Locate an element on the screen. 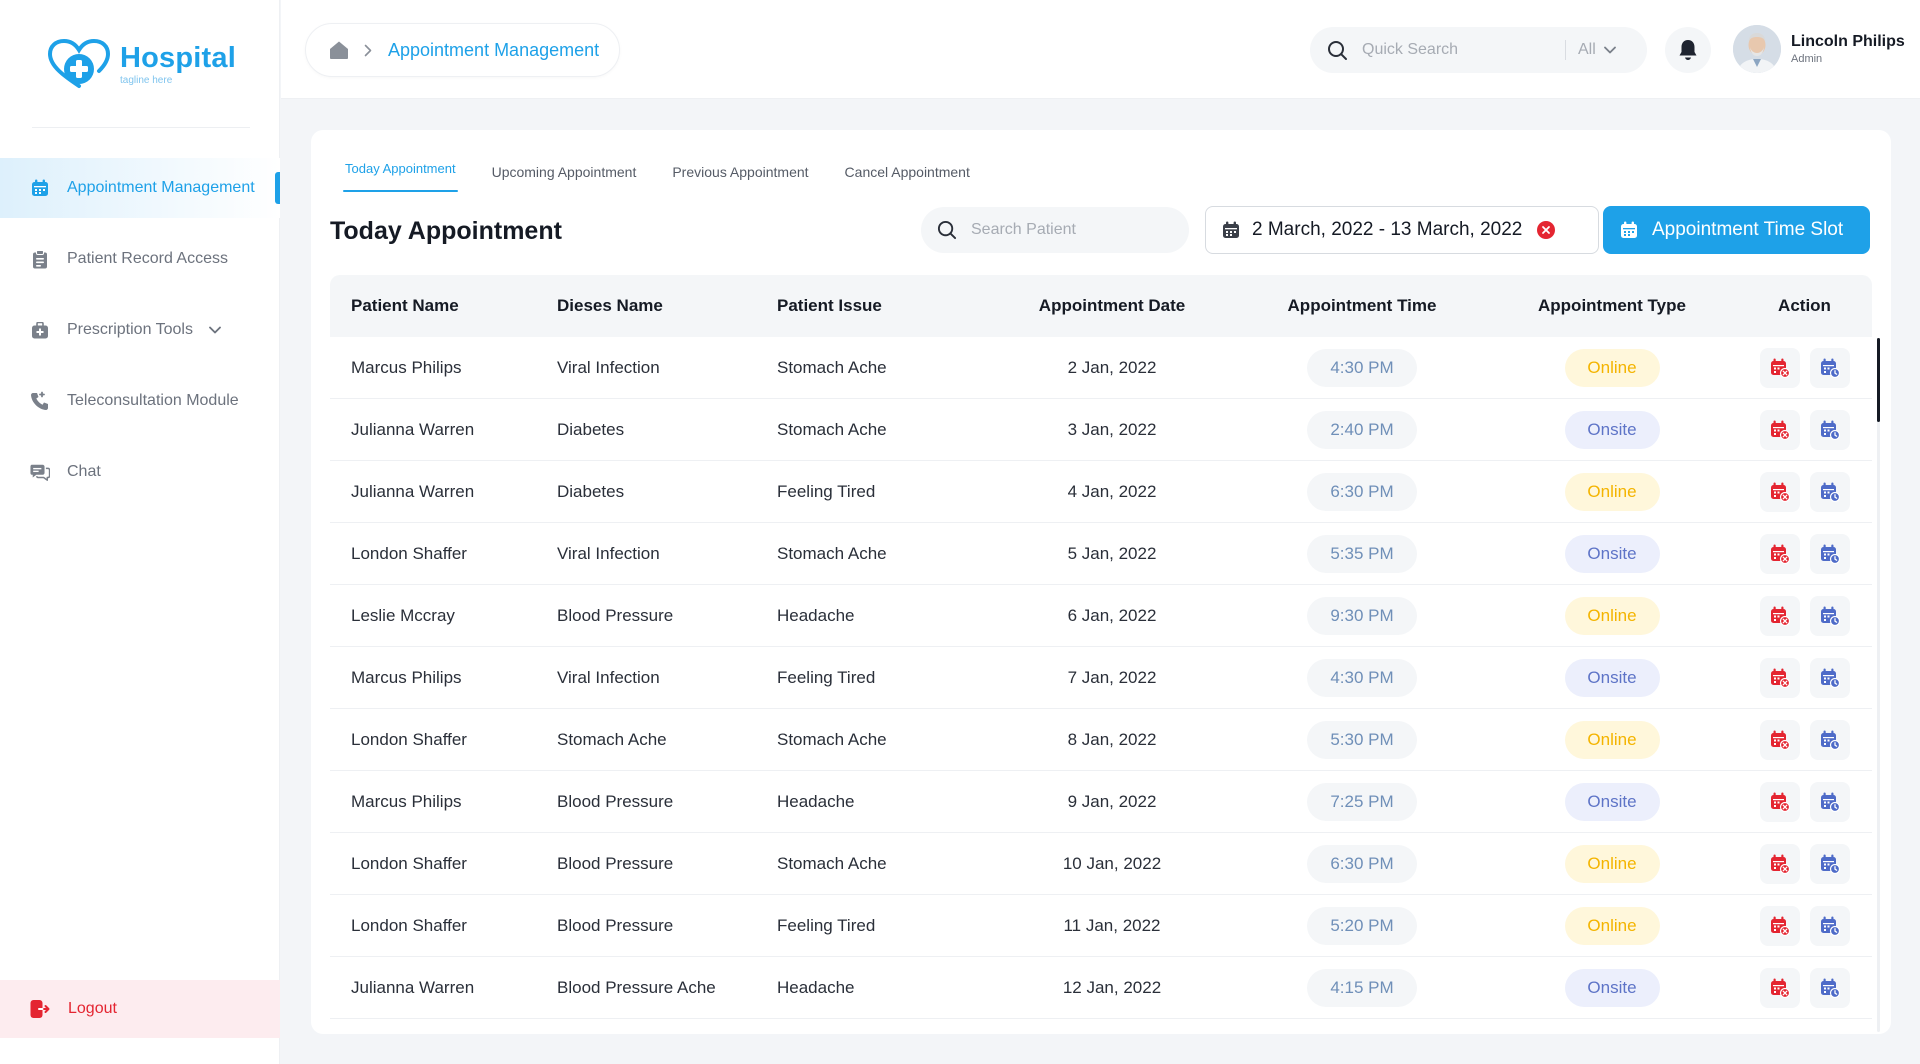 The image size is (1920, 1064). cell-appointment-time: 2:40 PM is located at coordinates (1362, 429).